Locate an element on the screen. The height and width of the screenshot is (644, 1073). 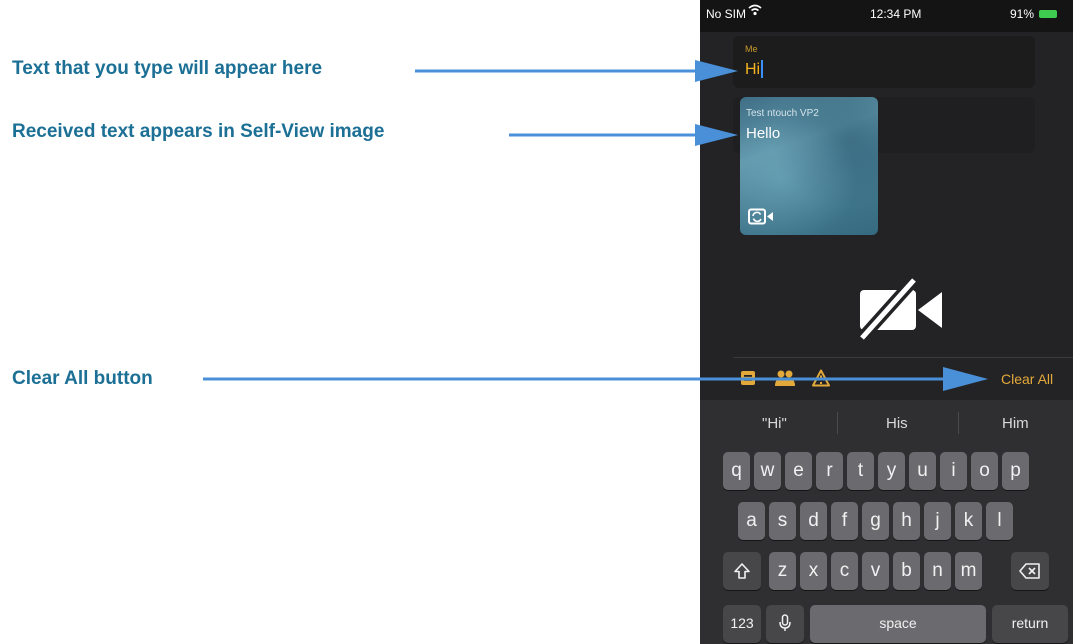
numbers-key: 123 is located at coordinates (742, 624).